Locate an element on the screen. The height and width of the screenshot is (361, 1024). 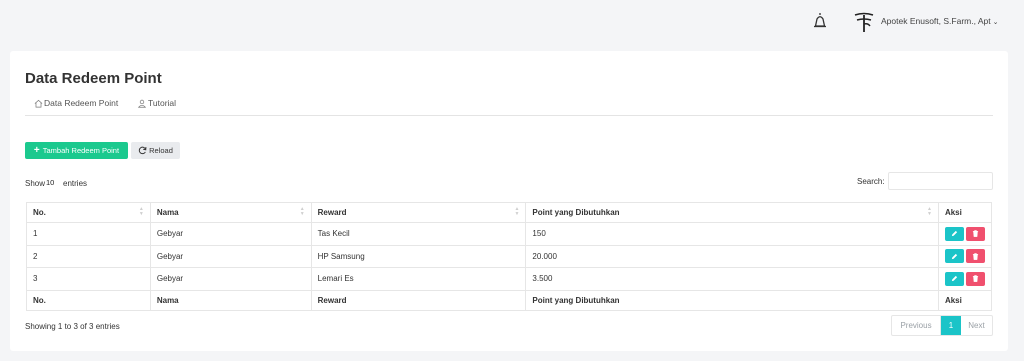
tab-label: Tutorial is located at coordinates (162, 103).